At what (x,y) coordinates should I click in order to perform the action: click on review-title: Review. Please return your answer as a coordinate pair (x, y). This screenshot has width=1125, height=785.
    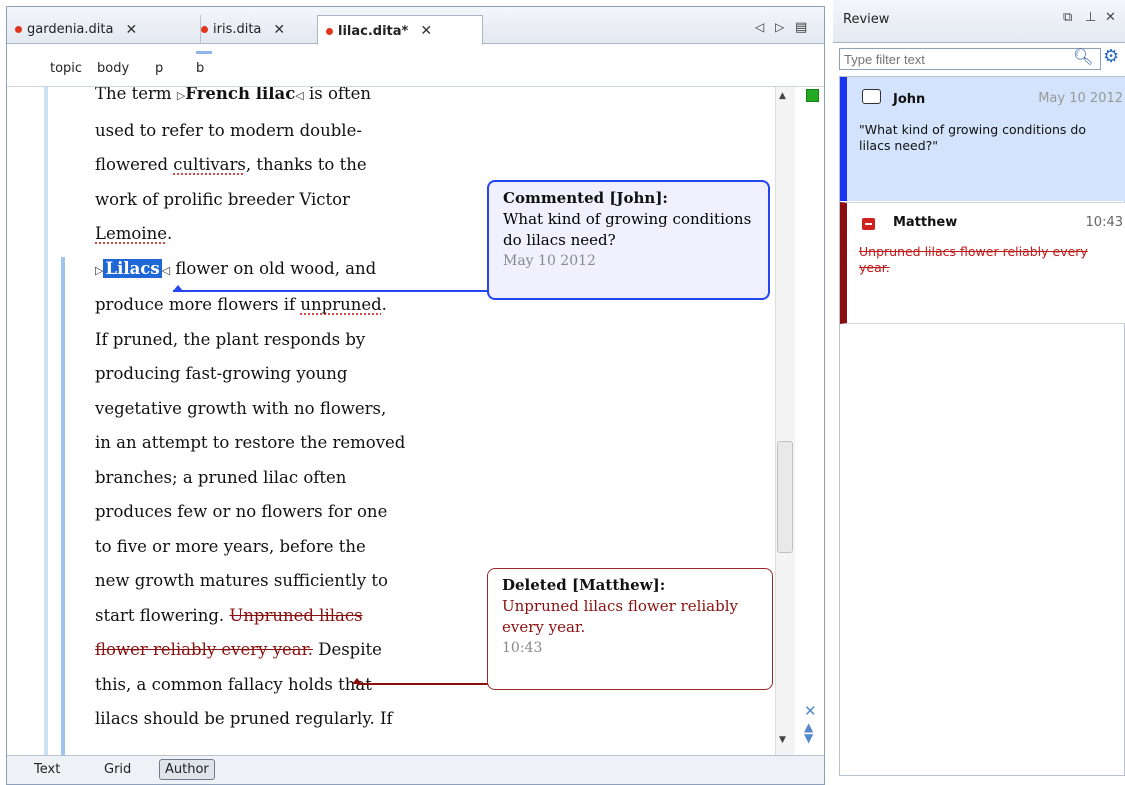
    Looking at the image, I should click on (866, 19).